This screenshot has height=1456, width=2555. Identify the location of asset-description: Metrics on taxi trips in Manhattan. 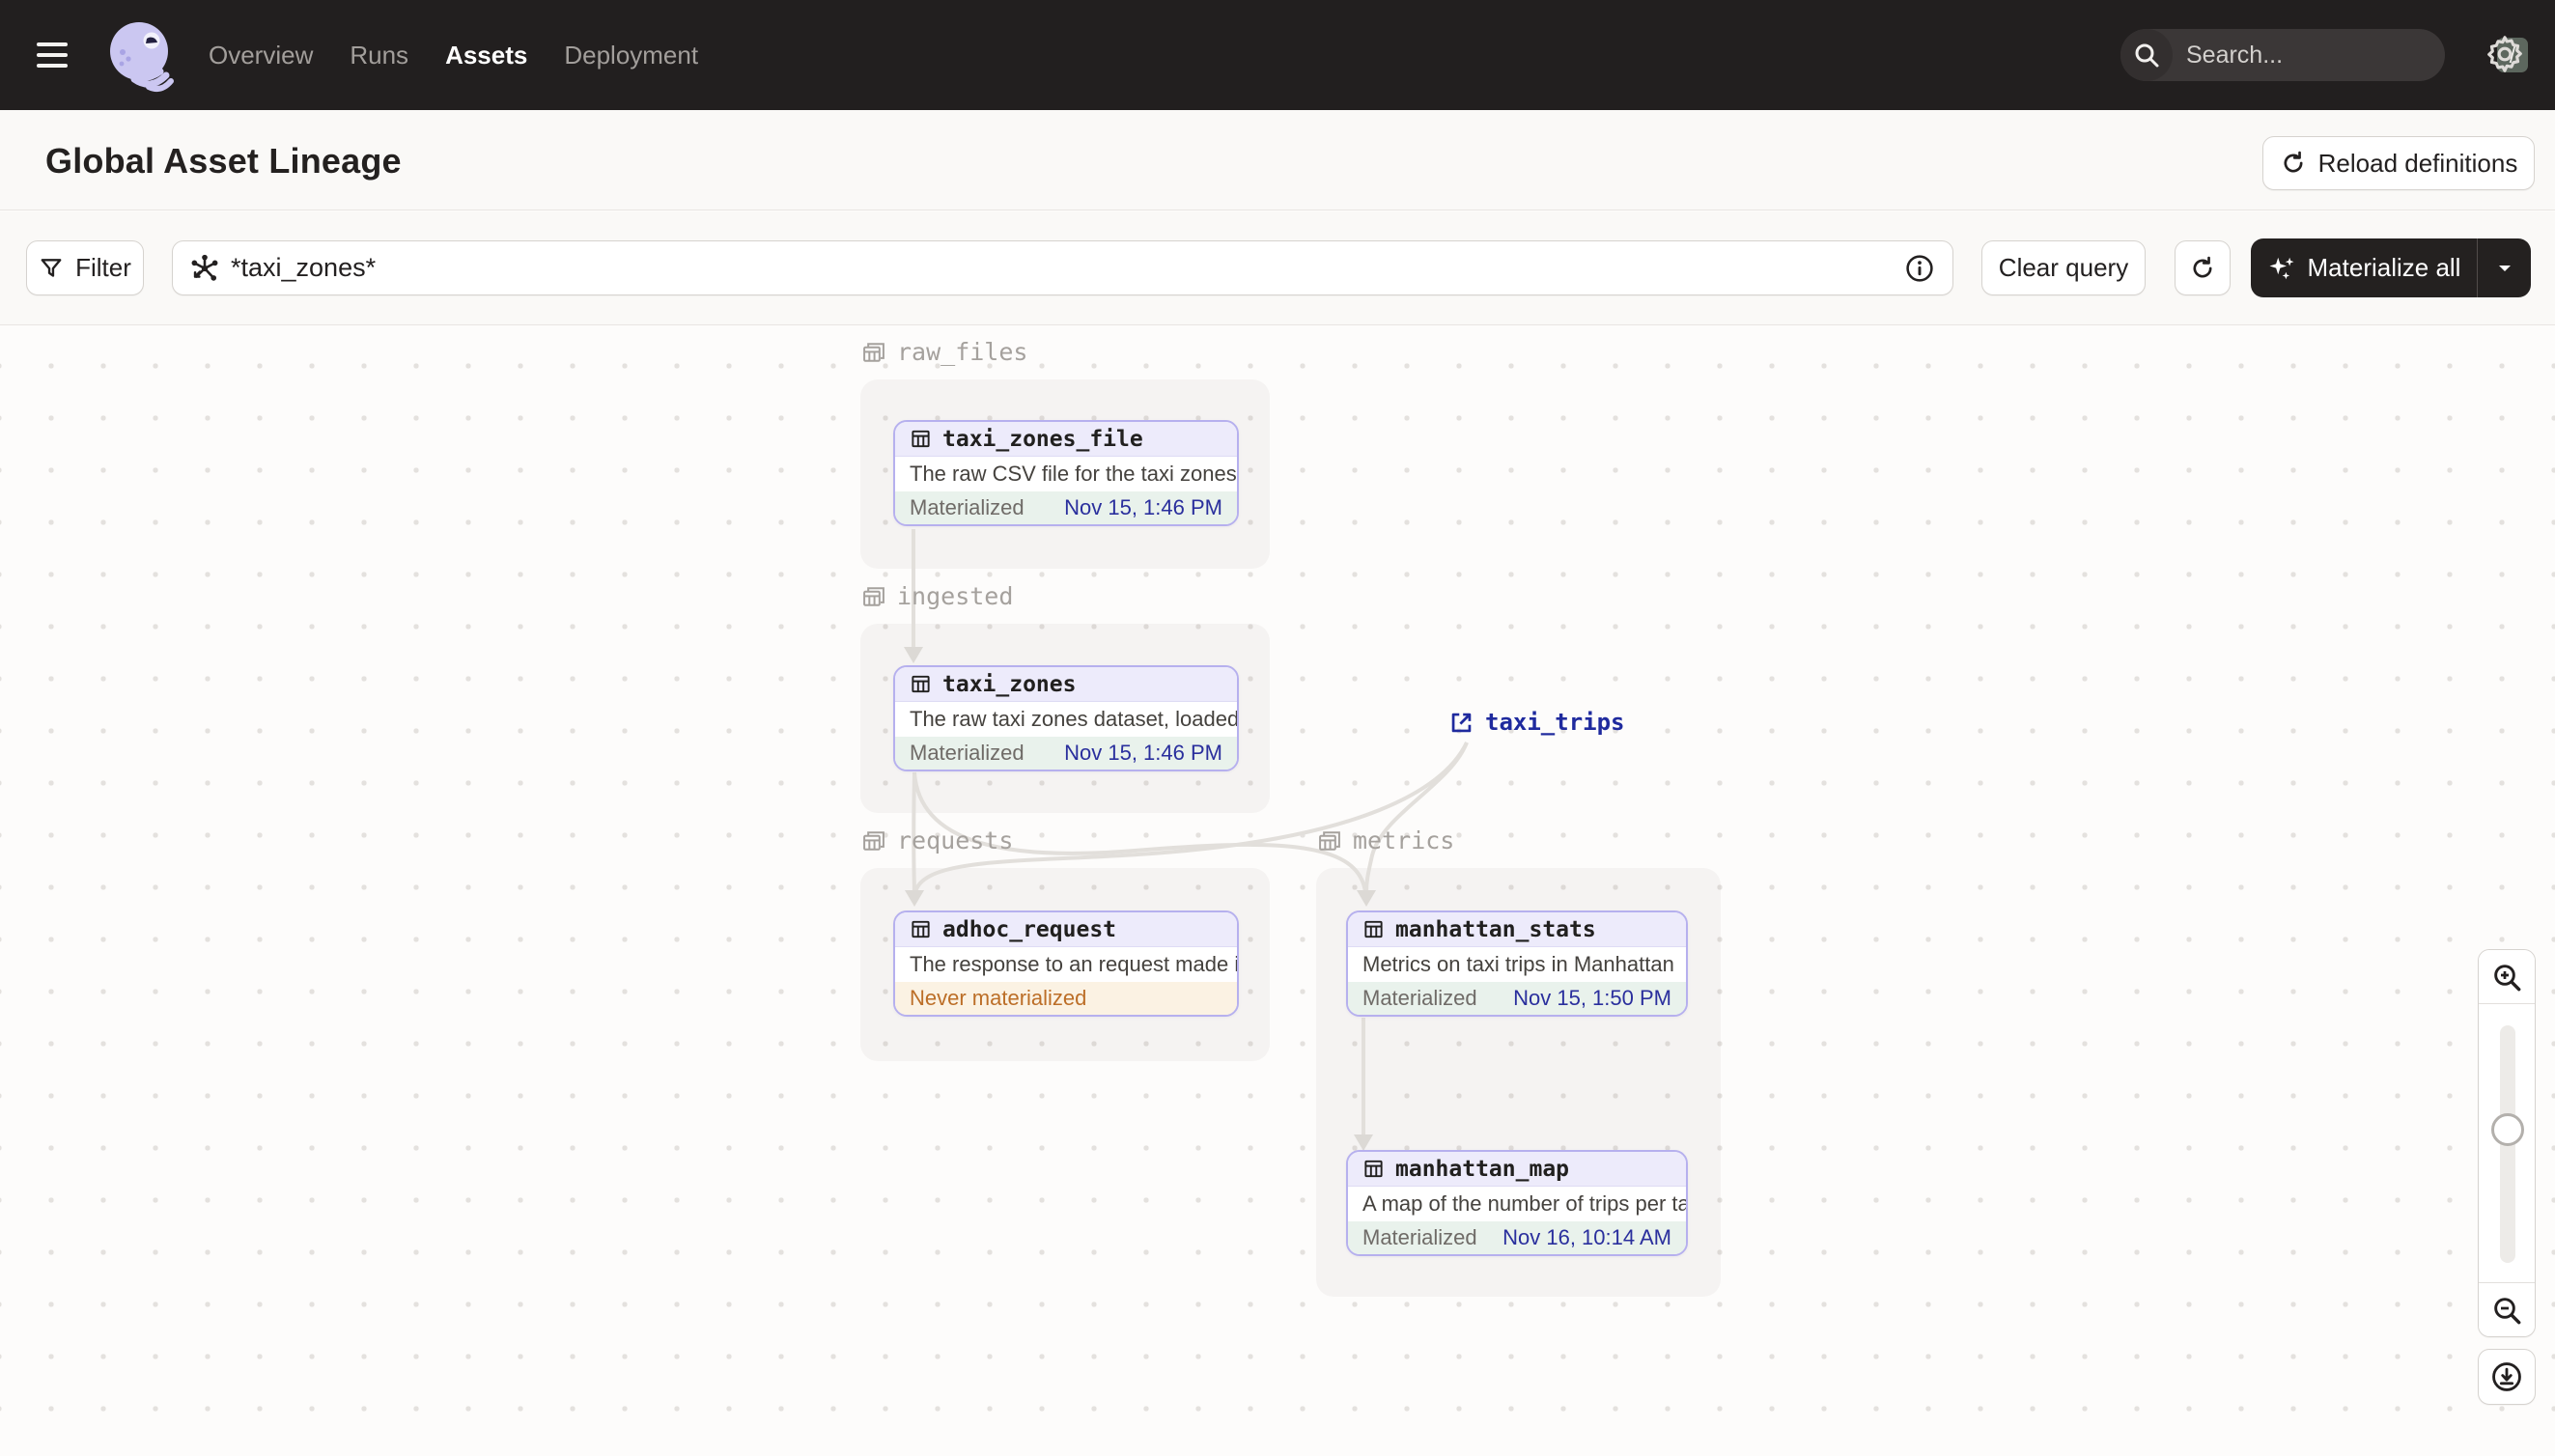
(1517, 965).